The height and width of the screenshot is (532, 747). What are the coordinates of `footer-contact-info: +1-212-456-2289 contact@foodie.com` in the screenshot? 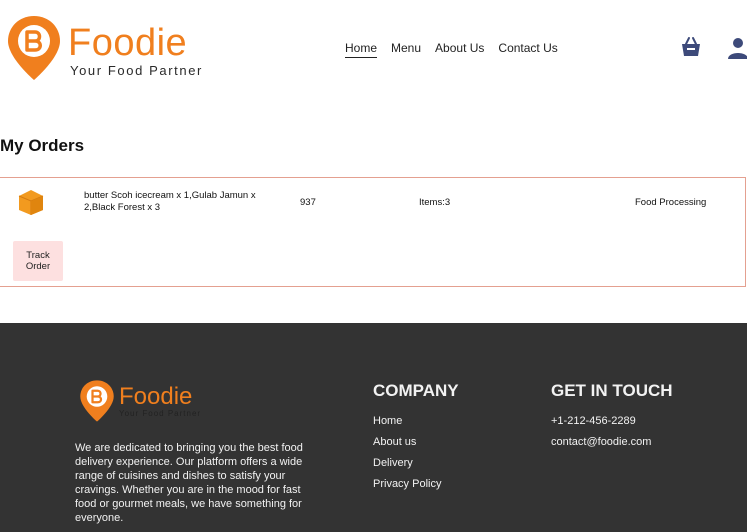 It's located at (601, 436).